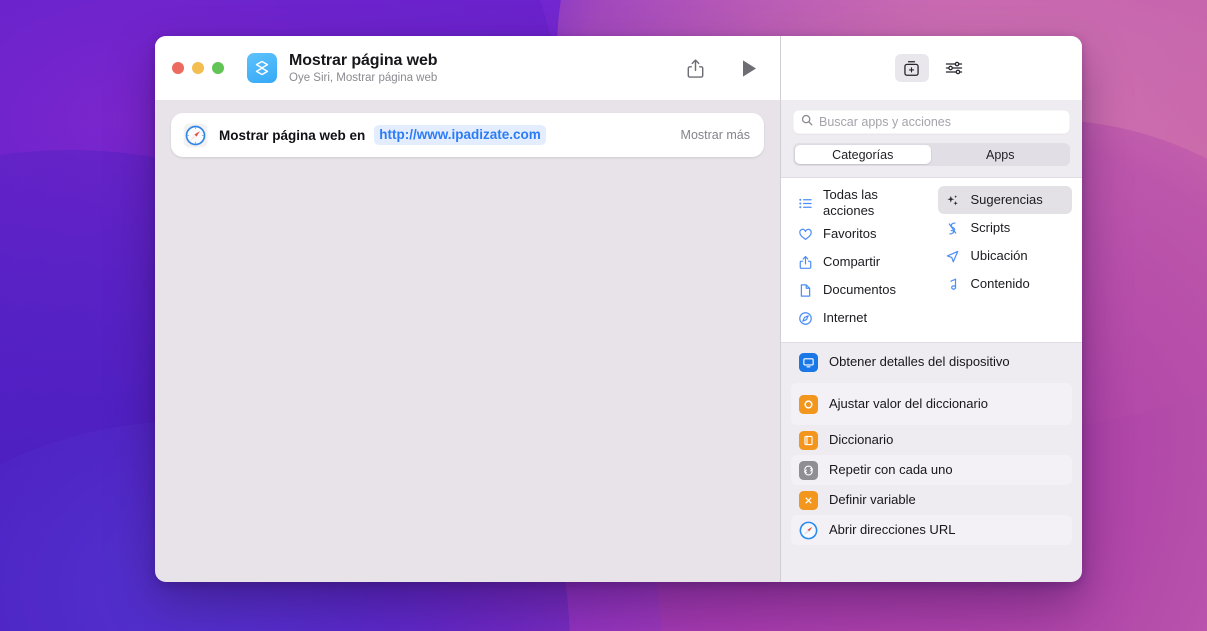 The width and height of the screenshot is (1207, 631). What do you see at coordinates (1000, 283) in the screenshot?
I see `category-label: Contenido` at bounding box center [1000, 283].